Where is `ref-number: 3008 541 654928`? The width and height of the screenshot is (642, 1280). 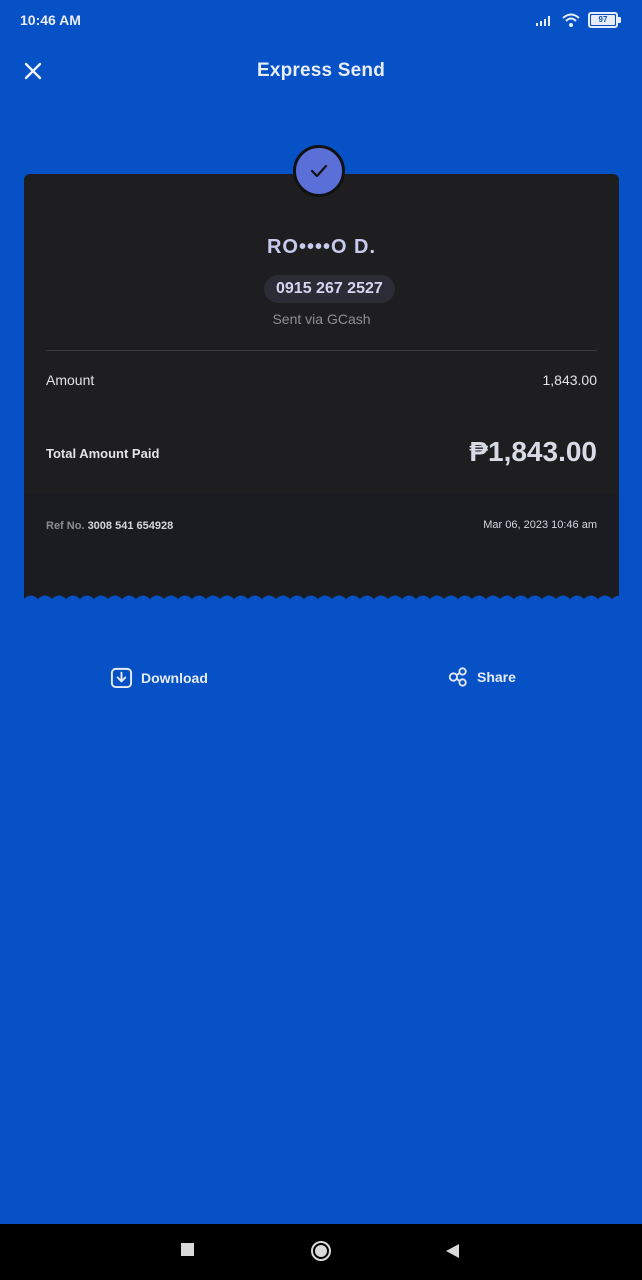 ref-number: 3008 541 654928 is located at coordinates (130, 526).